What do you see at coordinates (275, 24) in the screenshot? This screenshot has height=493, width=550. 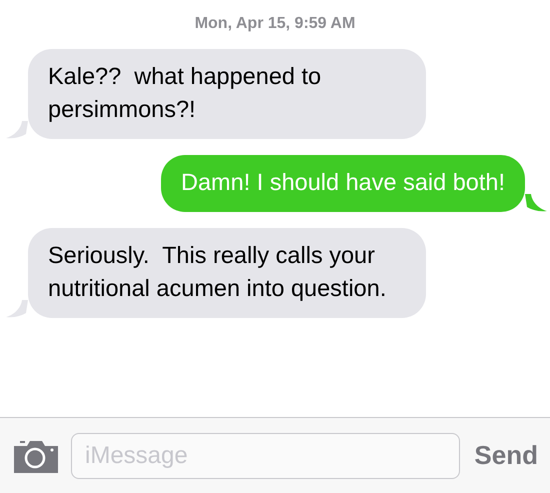 I see `timestamp: Mon, Apr 15, 9:59 AM` at bounding box center [275, 24].